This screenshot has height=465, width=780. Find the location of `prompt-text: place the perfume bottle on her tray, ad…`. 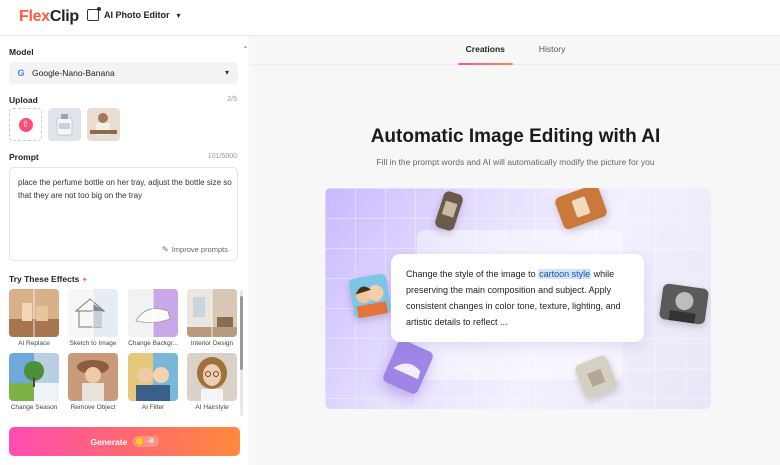

prompt-text: place the perfume bottle on her tray, ad… is located at coordinates (125, 189).